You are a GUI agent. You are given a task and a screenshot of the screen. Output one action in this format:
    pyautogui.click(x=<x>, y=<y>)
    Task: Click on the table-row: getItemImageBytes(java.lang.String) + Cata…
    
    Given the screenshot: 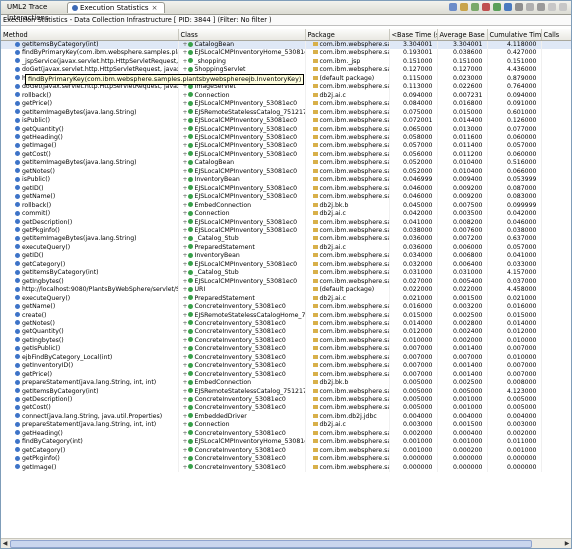 What is the action you would take?
    pyautogui.click(x=286, y=163)
    